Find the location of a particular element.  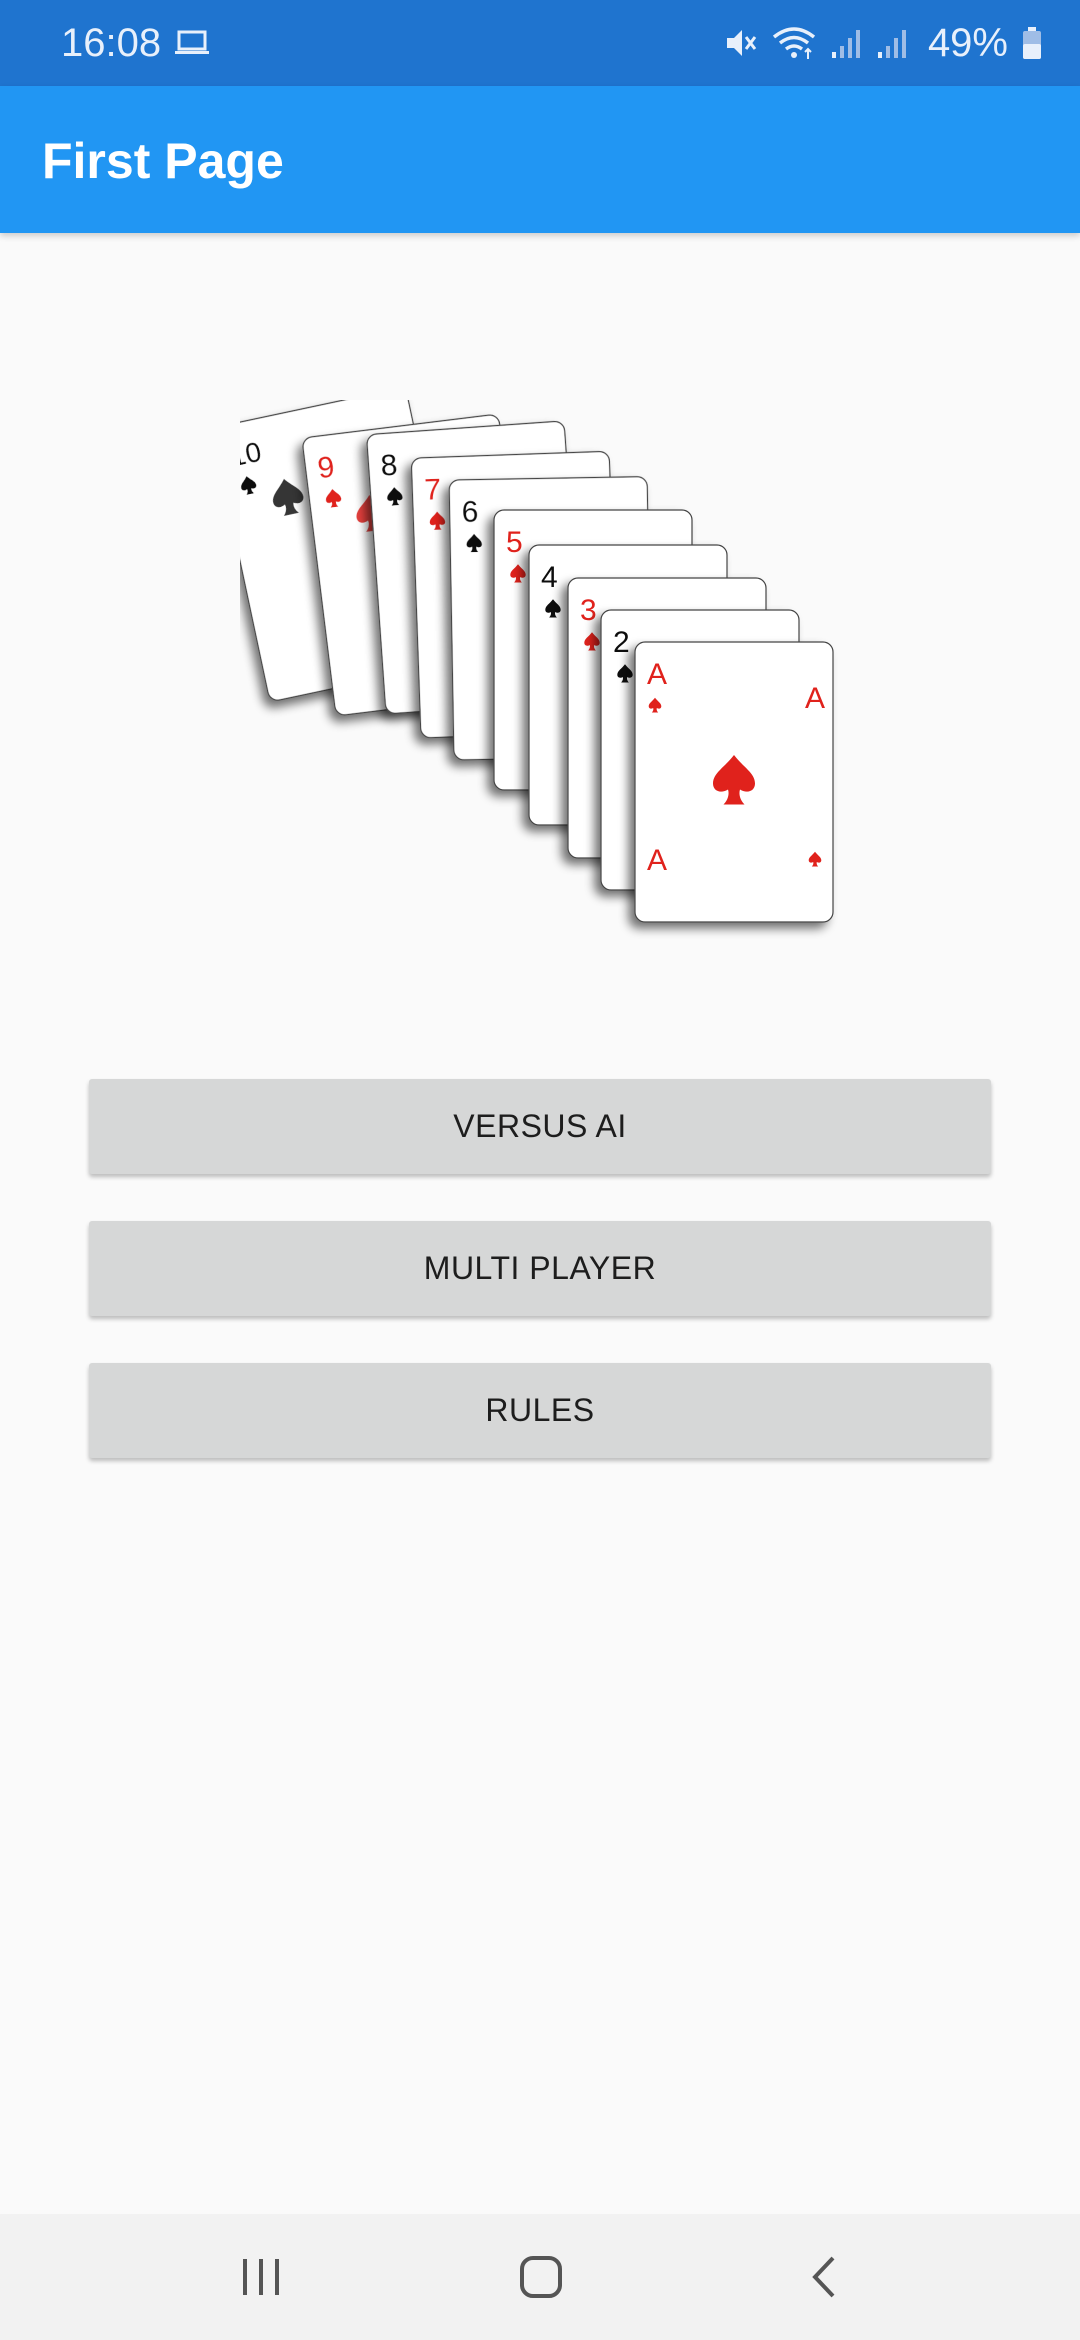

card-rank-label: 3 is located at coordinates (588, 610).